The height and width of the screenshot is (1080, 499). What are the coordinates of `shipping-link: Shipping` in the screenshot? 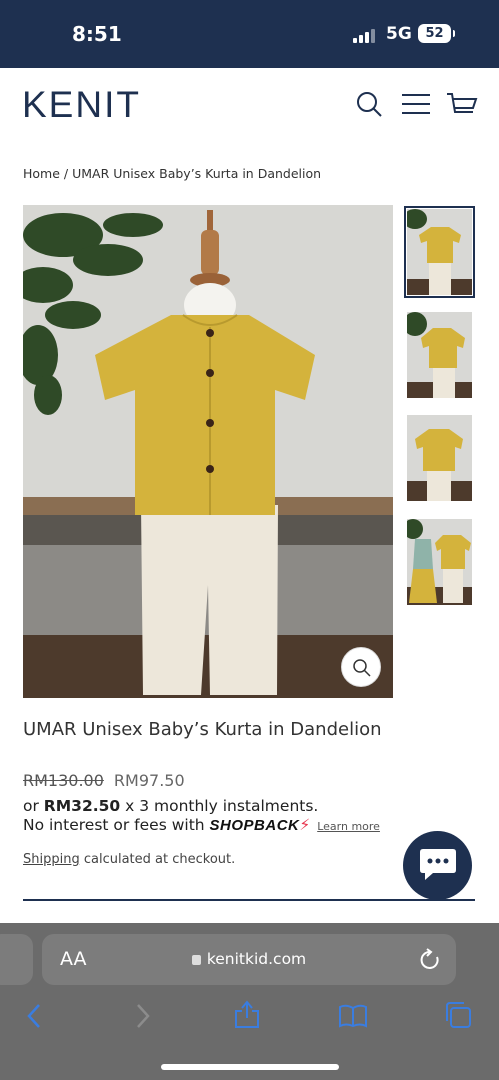 It's located at (51, 859).